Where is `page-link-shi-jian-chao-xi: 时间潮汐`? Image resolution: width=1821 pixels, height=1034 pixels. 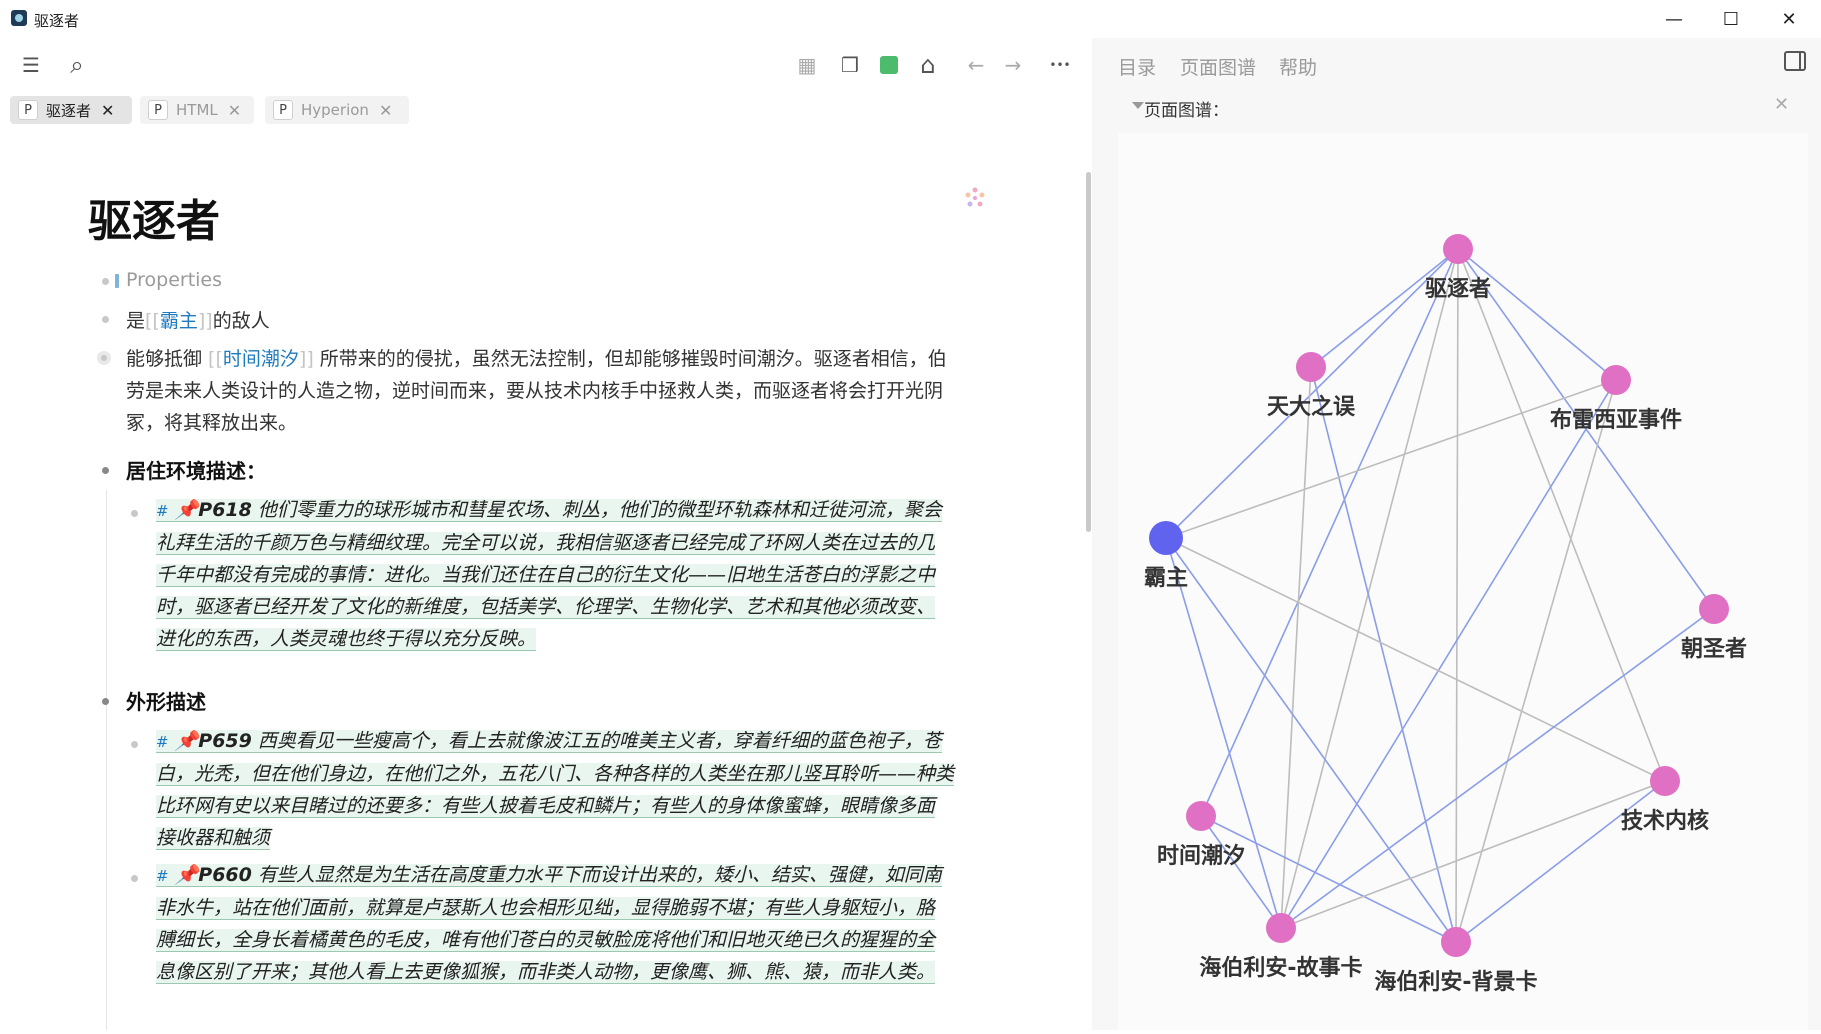 page-link-shi-jian-chao-xi: 时间潮汐 is located at coordinates (261, 359).